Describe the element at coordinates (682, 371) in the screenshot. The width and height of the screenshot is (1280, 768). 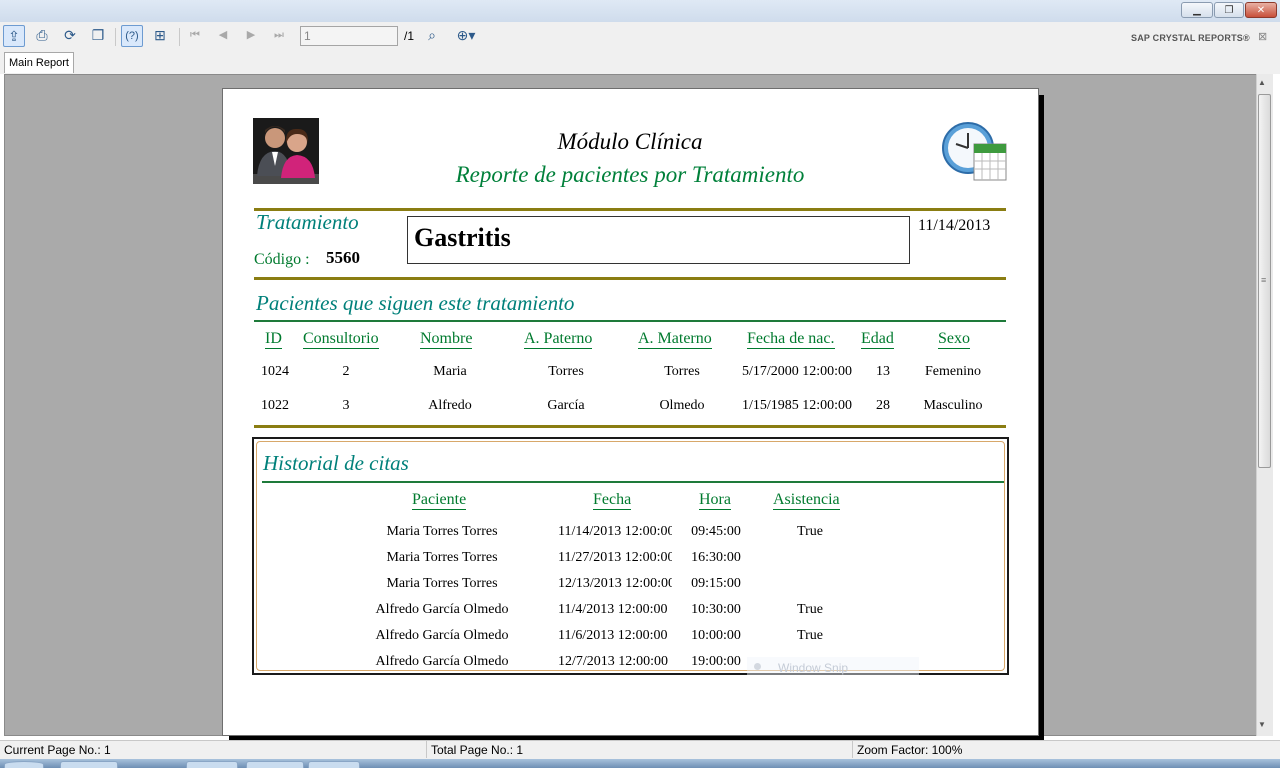
I see `cell-a-materno: Torres` at that location.